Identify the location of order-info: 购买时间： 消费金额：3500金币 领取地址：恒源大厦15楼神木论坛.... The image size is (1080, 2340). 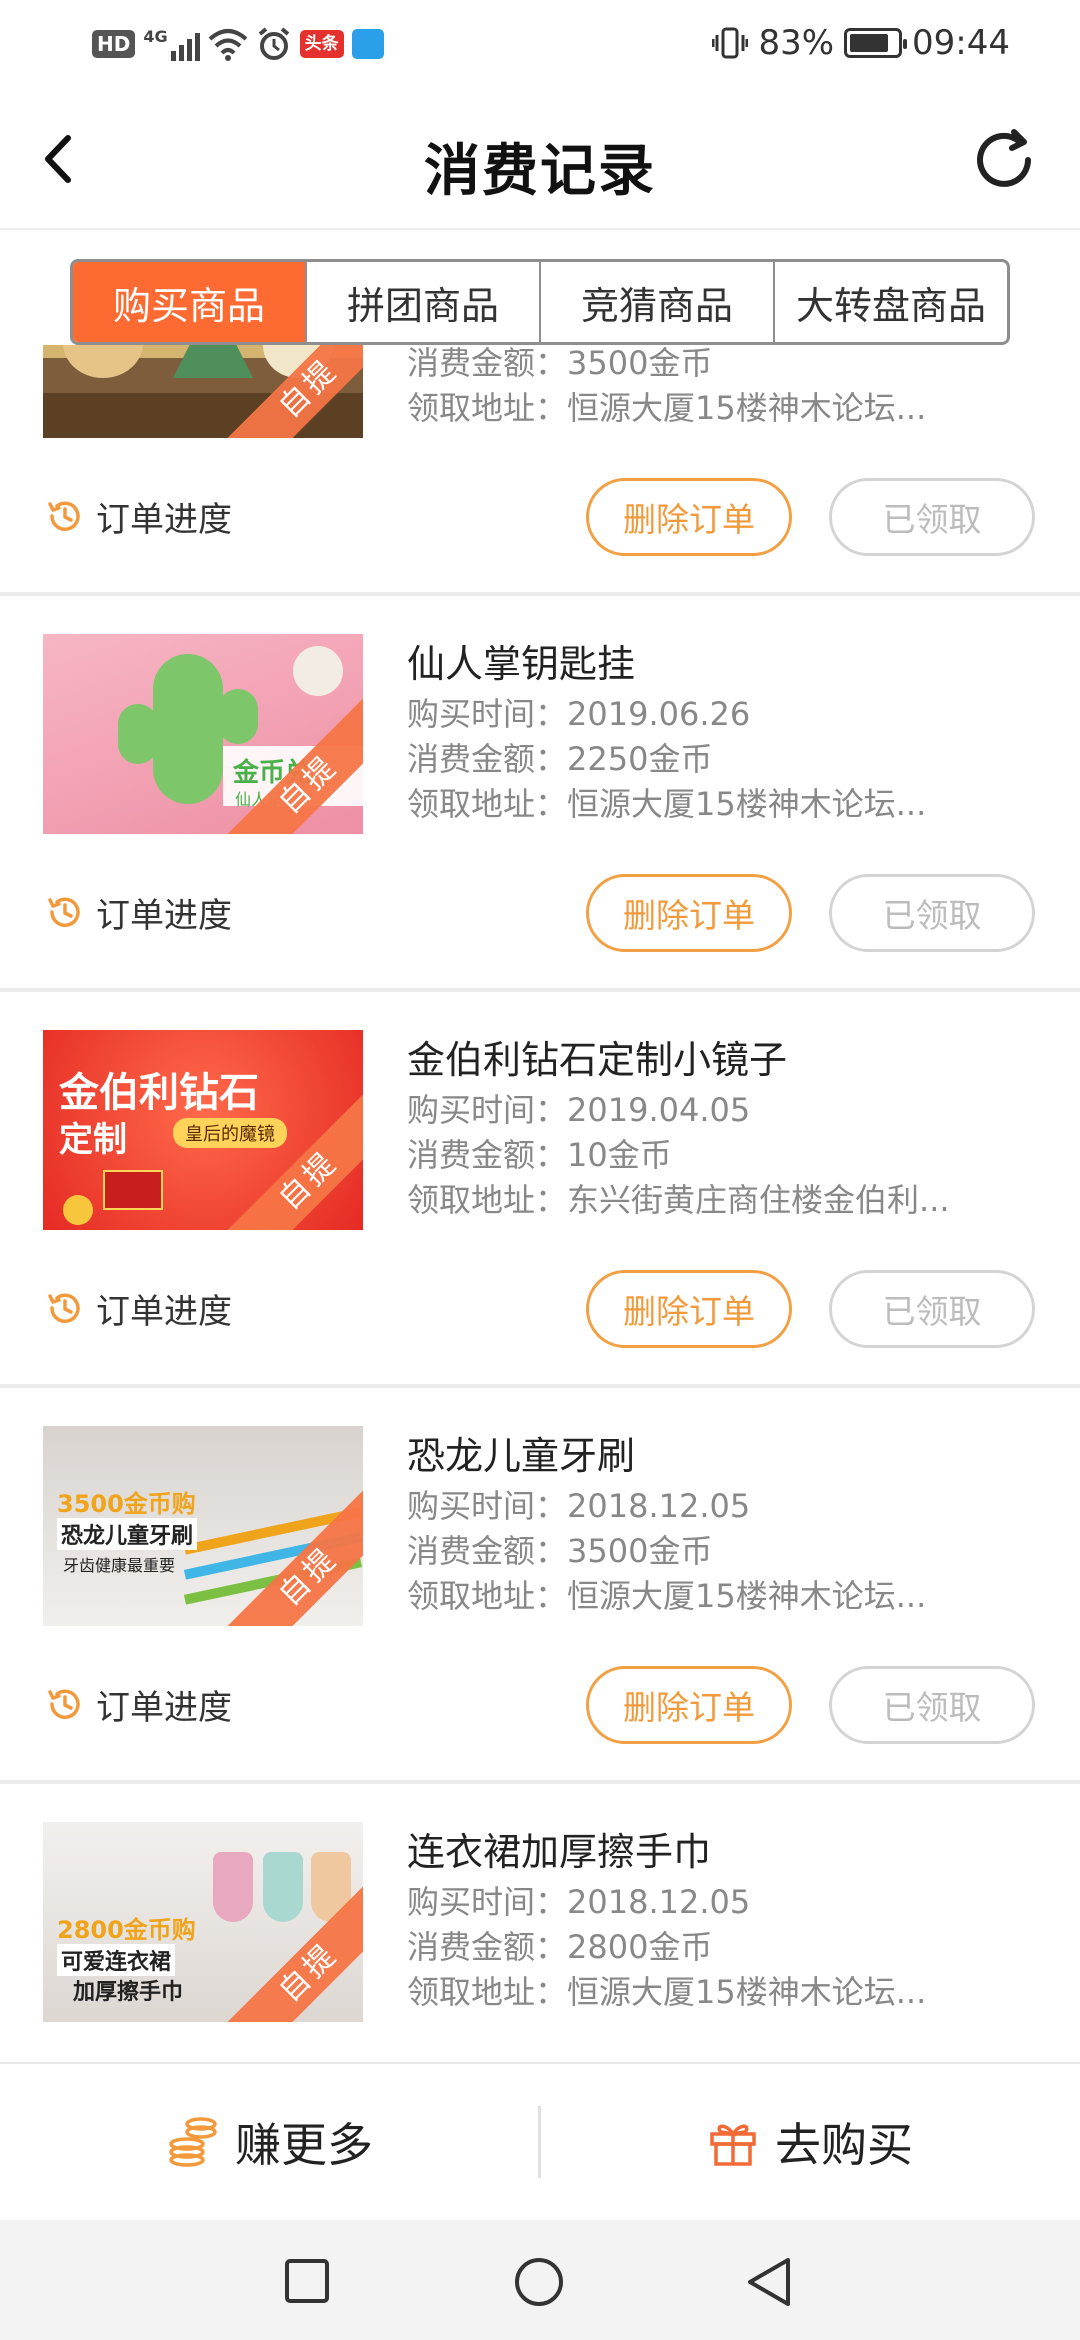
(717, 388).